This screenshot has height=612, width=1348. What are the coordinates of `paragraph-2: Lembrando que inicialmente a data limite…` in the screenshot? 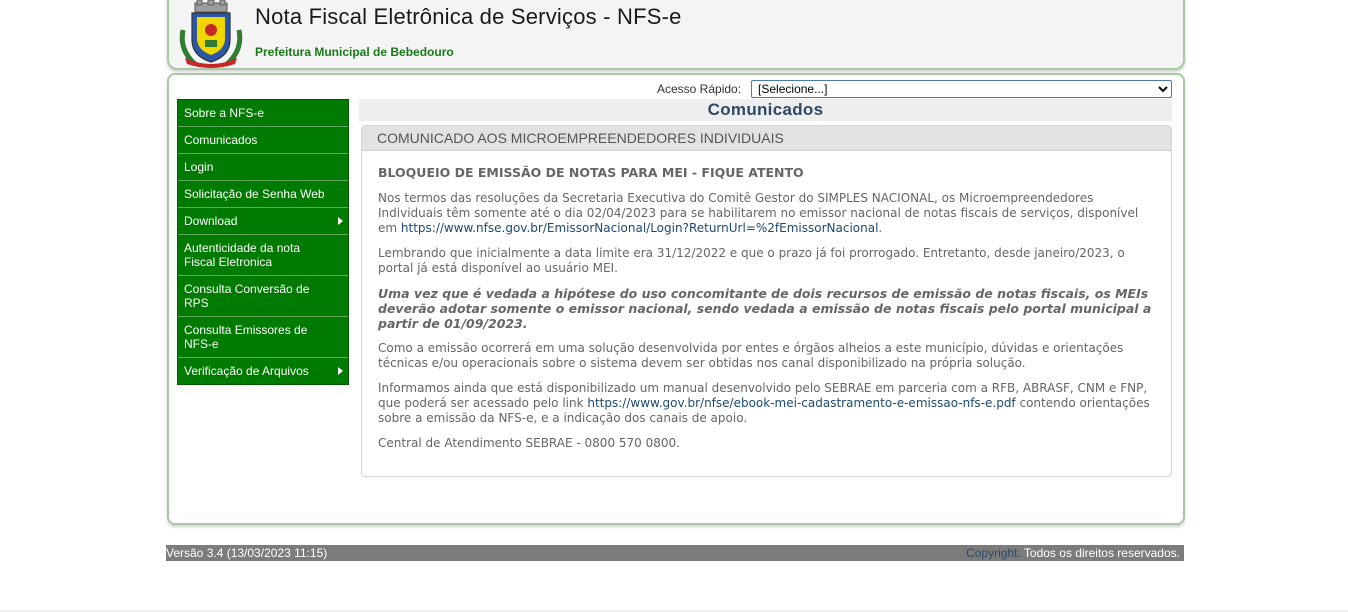 It's located at (751, 260).